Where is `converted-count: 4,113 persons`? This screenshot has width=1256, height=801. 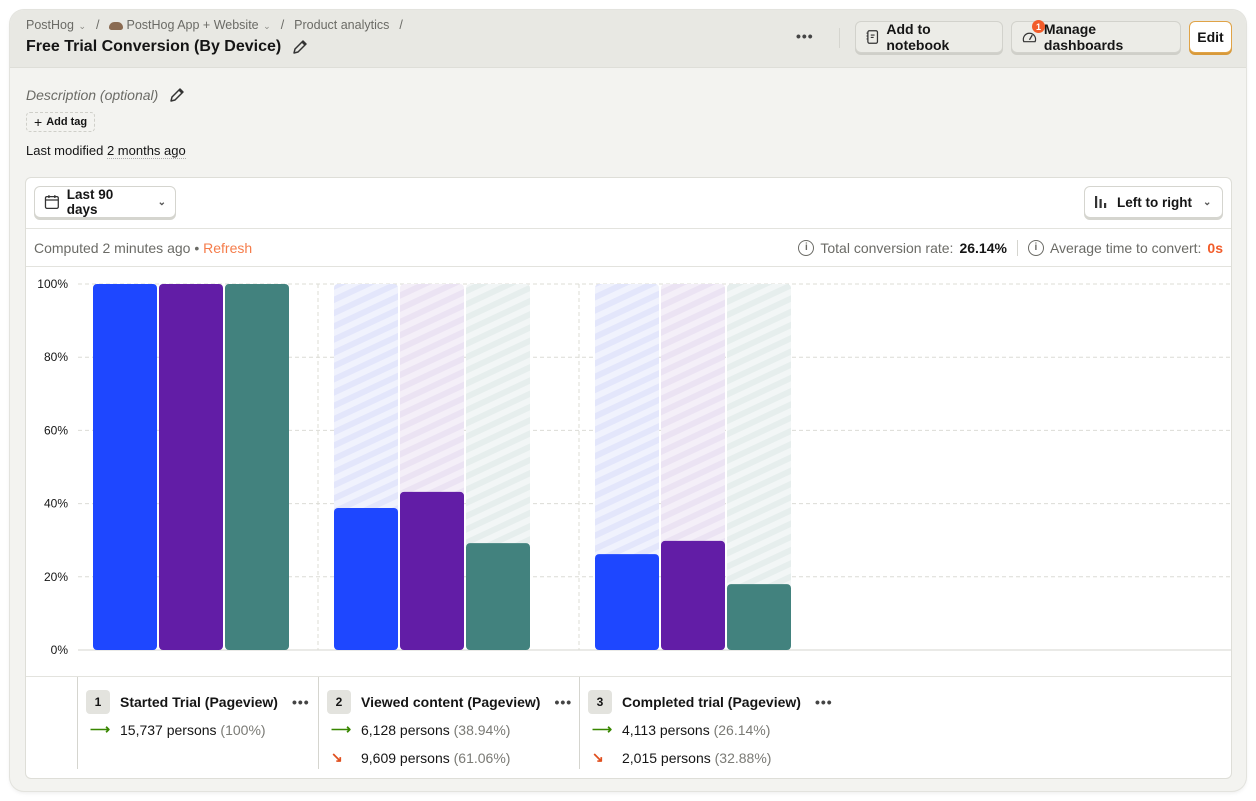
converted-count: 4,113 persons is located at coordinates (666, 729).